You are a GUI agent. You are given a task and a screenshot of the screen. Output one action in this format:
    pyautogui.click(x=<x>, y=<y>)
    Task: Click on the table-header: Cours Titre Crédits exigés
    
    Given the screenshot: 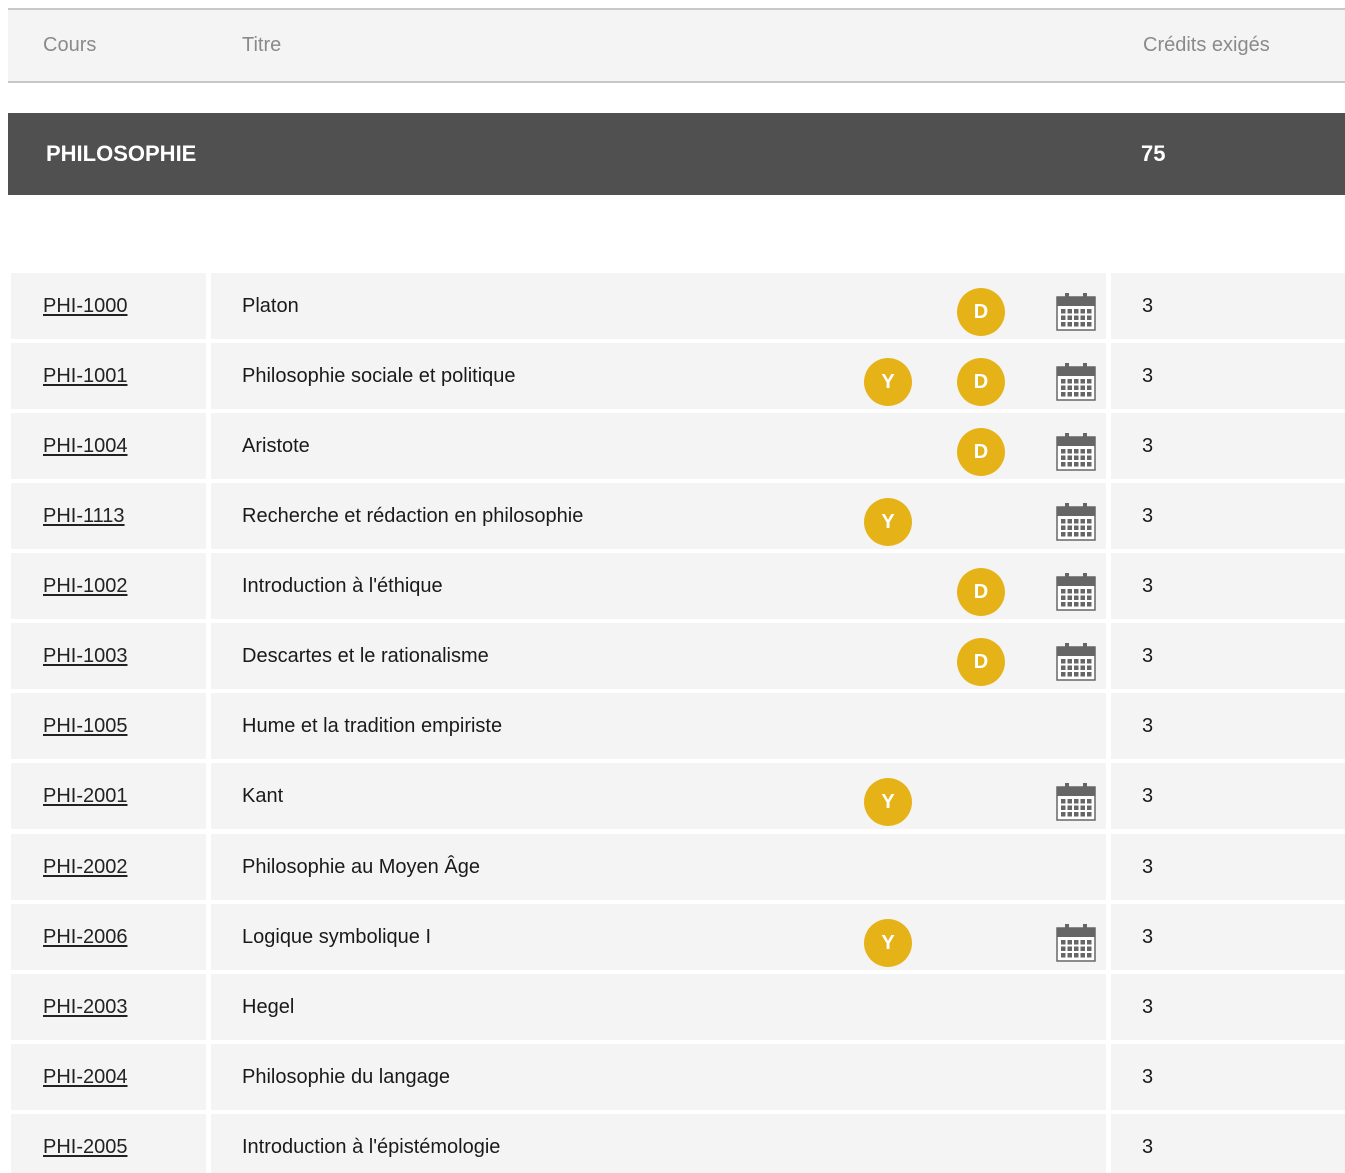 What is the action you would take?
    pyautogui.click(x=676, y=45)
    